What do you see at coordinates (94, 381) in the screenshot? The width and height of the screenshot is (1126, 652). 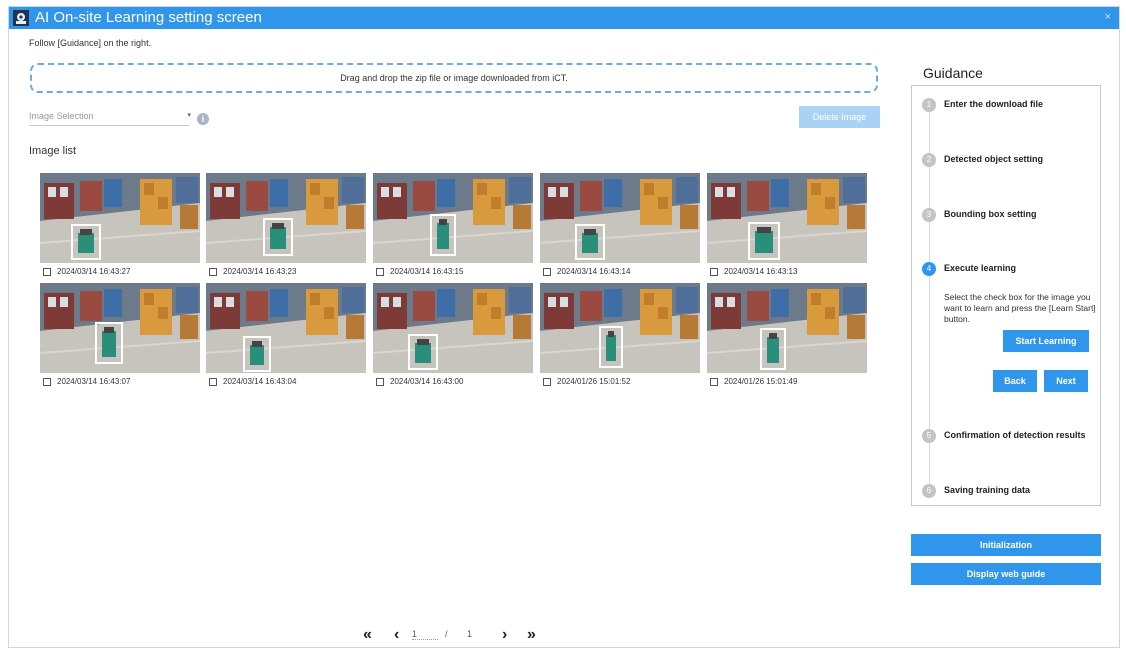 I see `image-timestamp: 2024/03/14 16:43:07` at bounding box center [94, 381].